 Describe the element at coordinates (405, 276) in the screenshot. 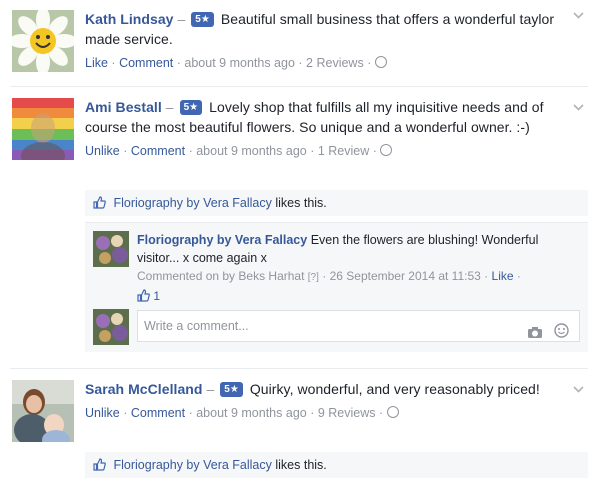

I see `reply-date: 26 September 2014 at 11:53` at that location.